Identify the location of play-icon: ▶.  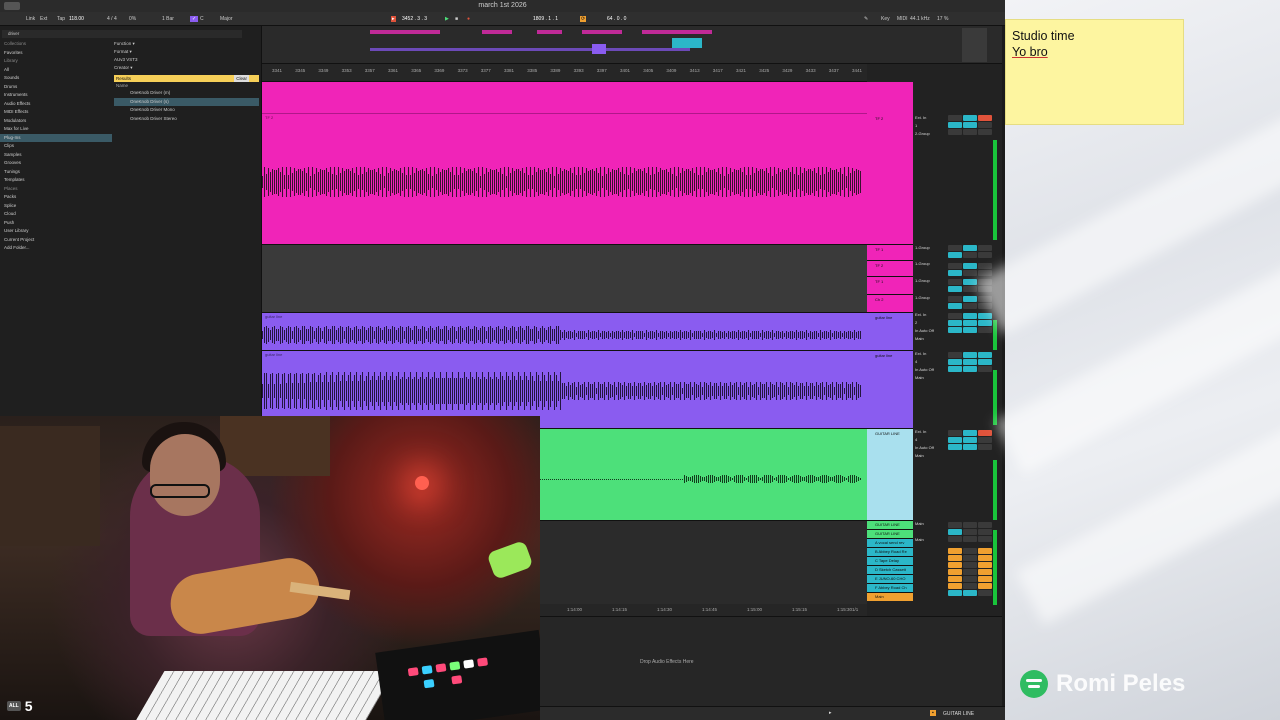
(447, 19).